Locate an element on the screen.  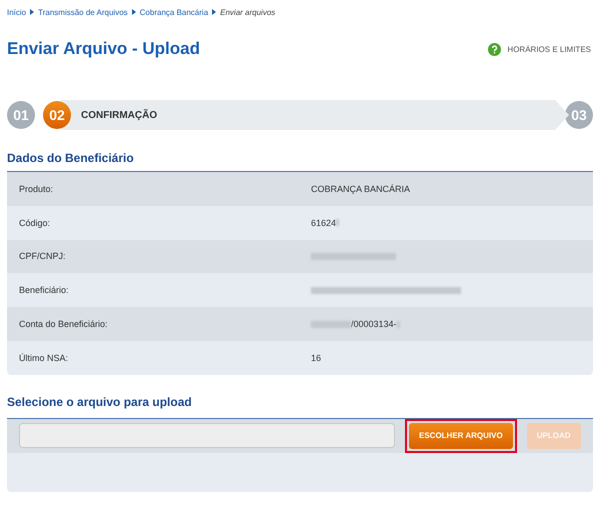
breadcrumb-link: Enviar arquivos is located at coordinates (248, 12).